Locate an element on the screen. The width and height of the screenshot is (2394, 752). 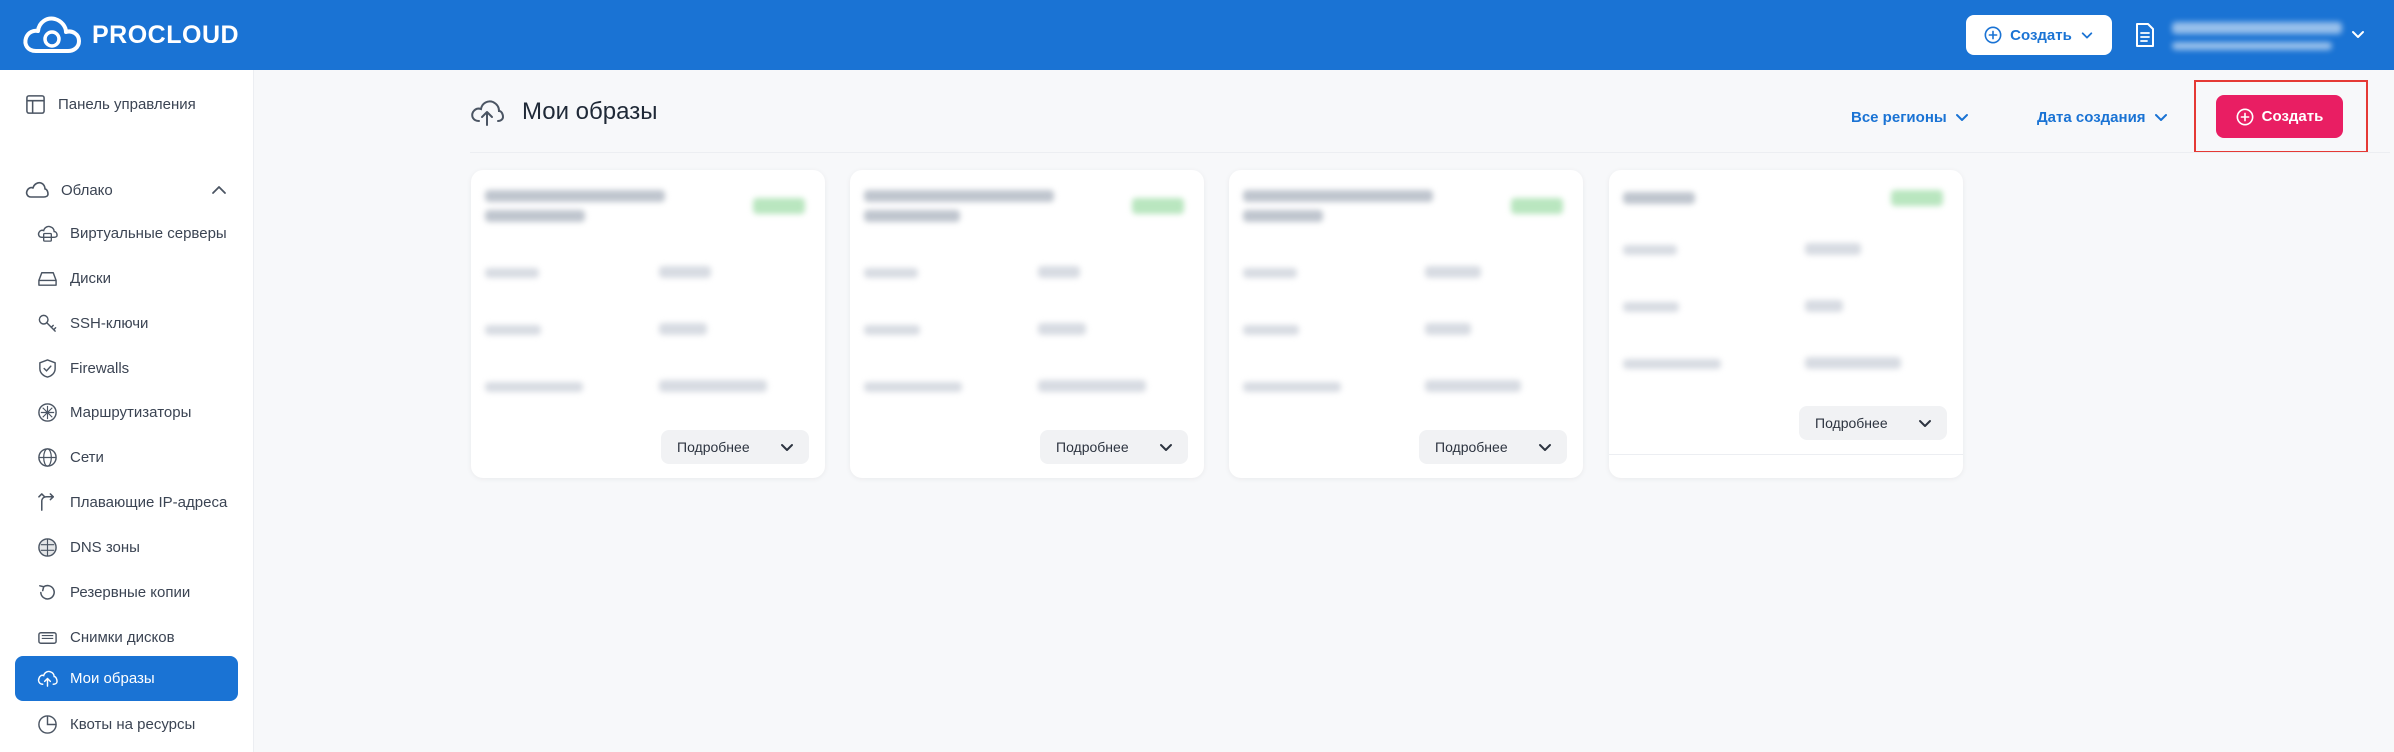
backup-icon is located at coordinates (47, 592).